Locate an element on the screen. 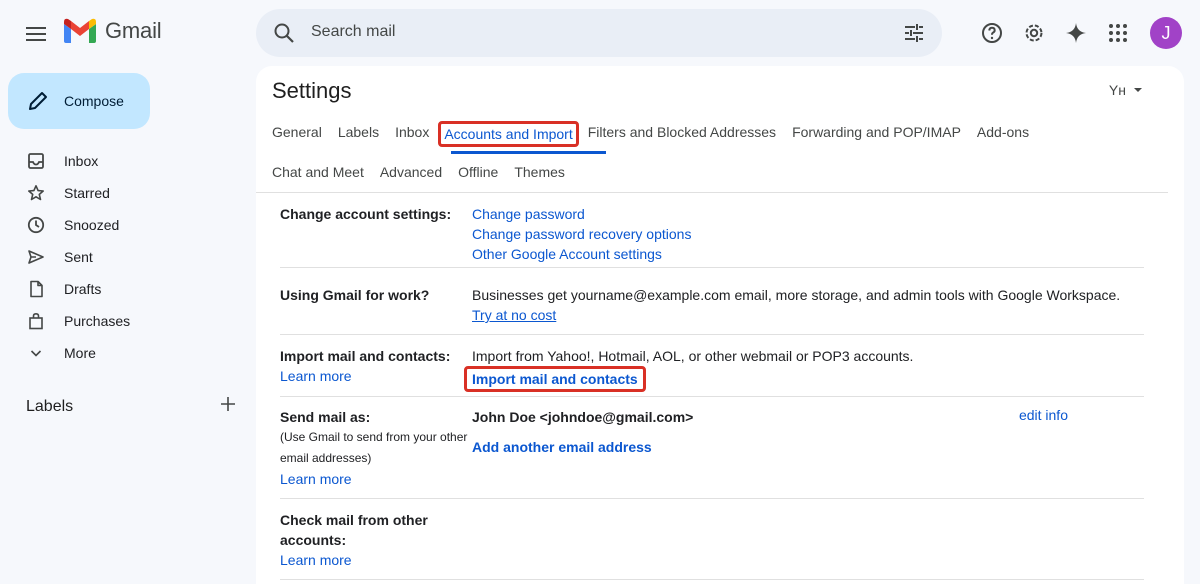  gear-icon is located at coordinates (1034, 33).